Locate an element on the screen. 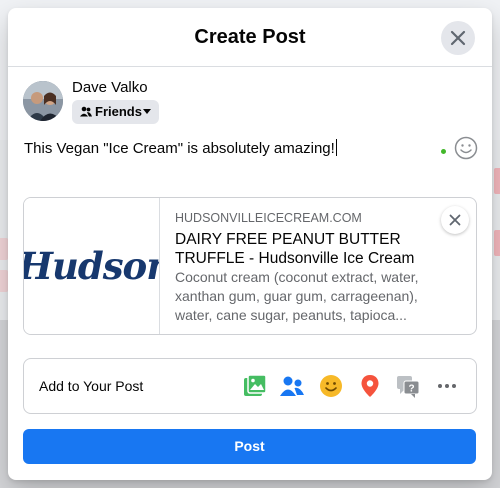  tag-people-icon is located at coordinates (292, 386).